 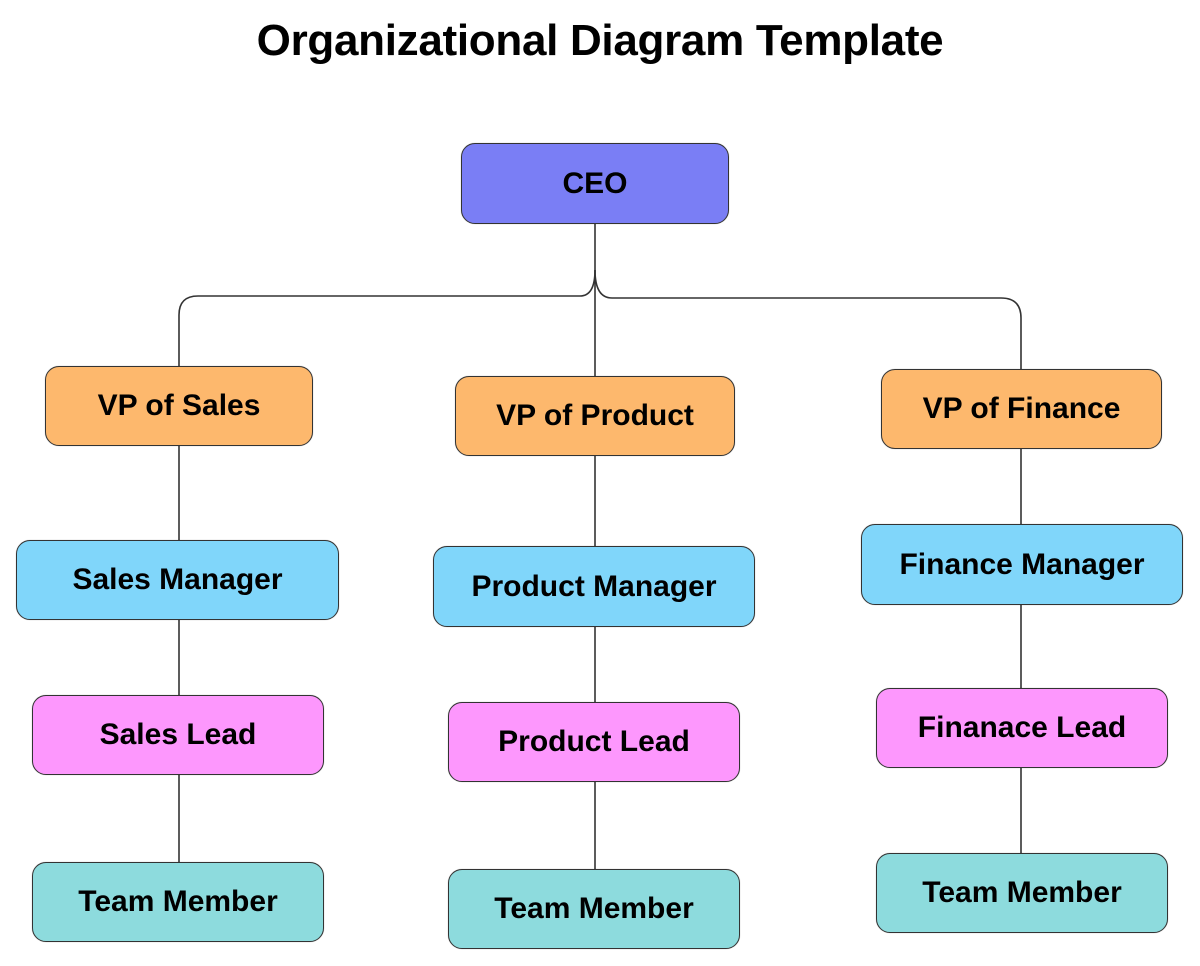 I want to click on node-vp-sales: VP of Sales, so click(x=179, y=406).